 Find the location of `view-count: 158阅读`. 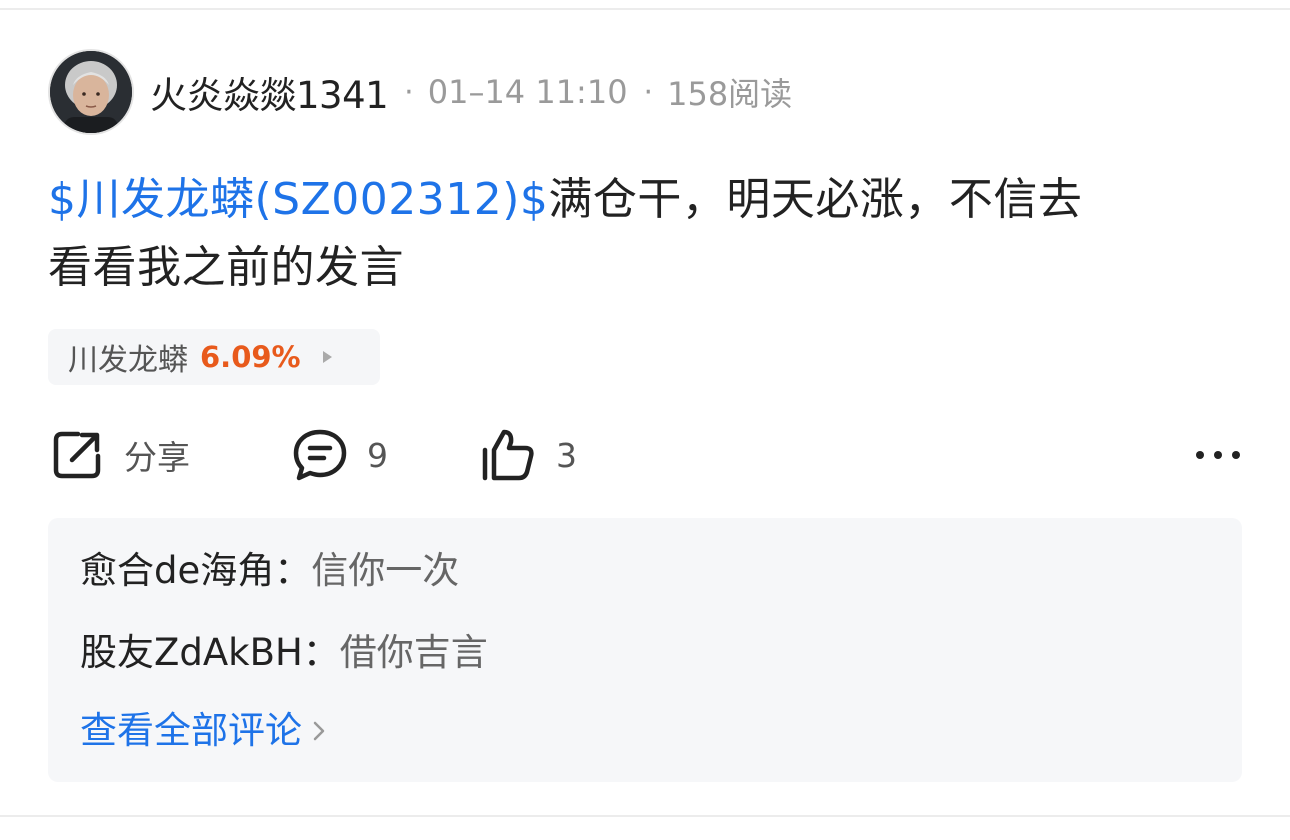

view-count: 158阅读 is located at coordinates (730, 94).